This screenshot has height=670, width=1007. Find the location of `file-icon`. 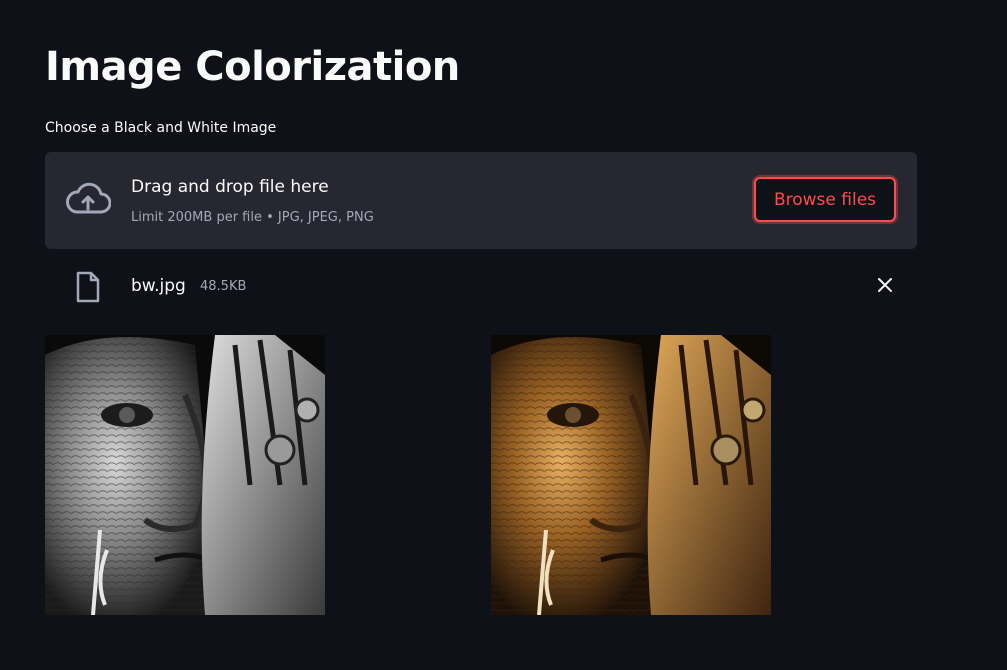

file-icon is located at coordinates (88, 287).